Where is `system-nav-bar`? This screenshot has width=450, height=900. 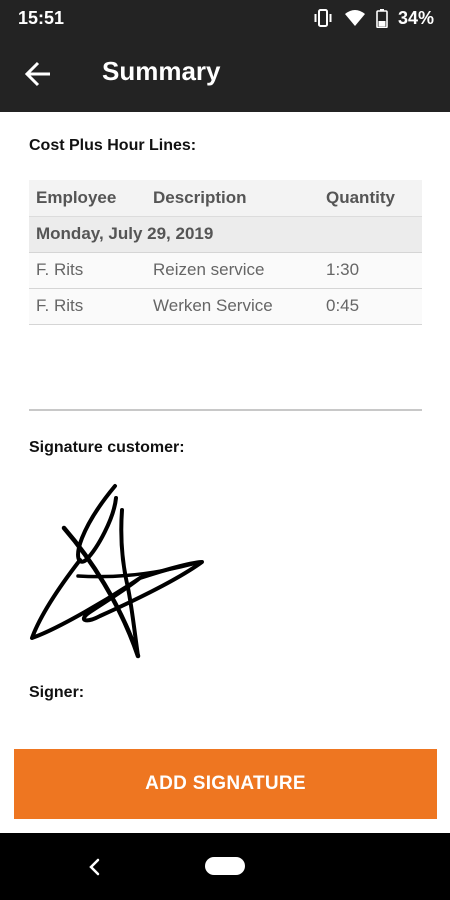 system-nav-bar is located at coordinates (225, 866).